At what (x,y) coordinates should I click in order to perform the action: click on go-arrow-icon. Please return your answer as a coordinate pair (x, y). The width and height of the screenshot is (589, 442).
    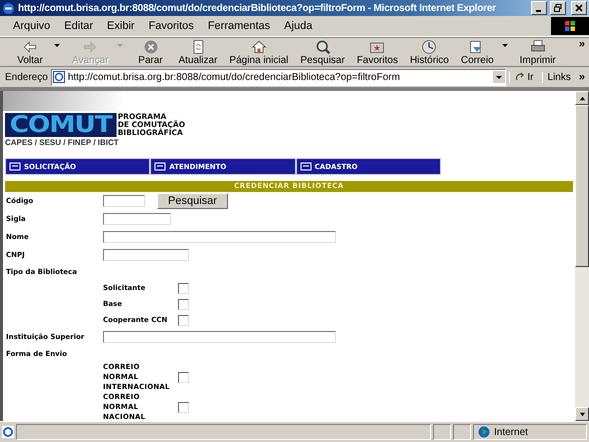
    Looking at the image, I should click on (520, 77).